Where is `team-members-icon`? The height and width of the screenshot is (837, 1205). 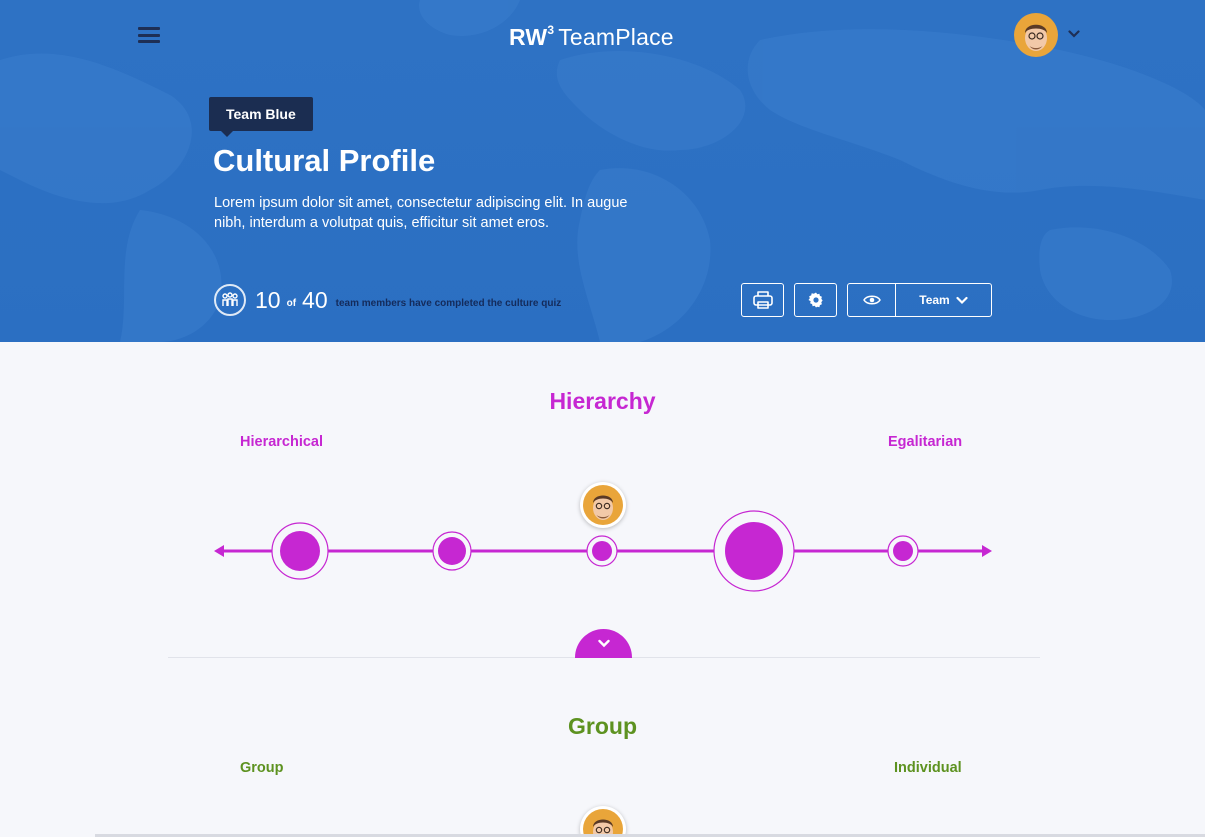
team-members-icon is located at coordinates (230, 300).